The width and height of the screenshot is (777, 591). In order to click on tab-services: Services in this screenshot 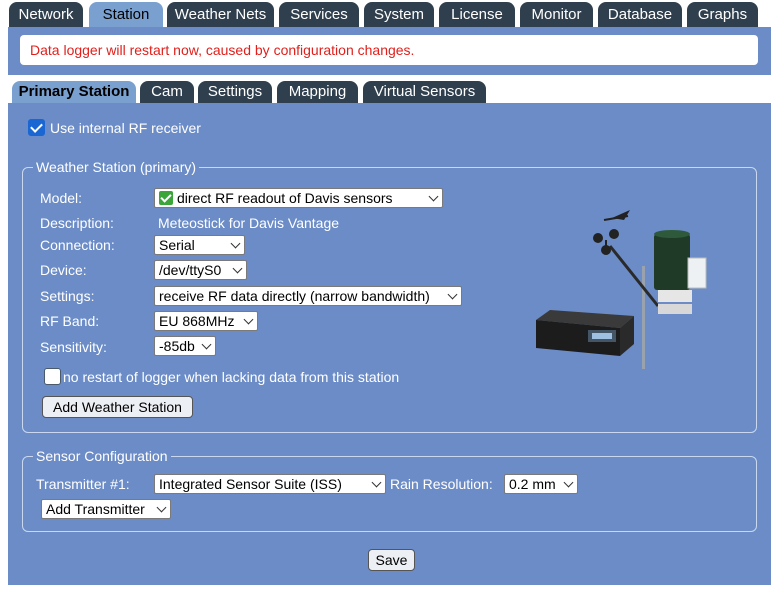, I will do `click(319, 14)`.